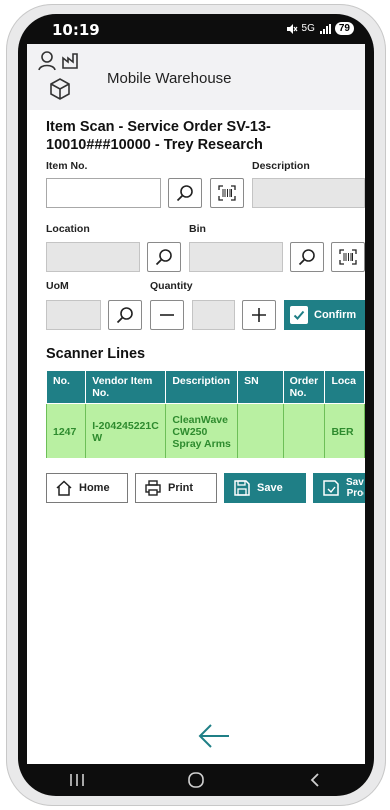 The height and width of the screenshot is (810, 390). I want to click on recent-apps-button, so click(77, 780).